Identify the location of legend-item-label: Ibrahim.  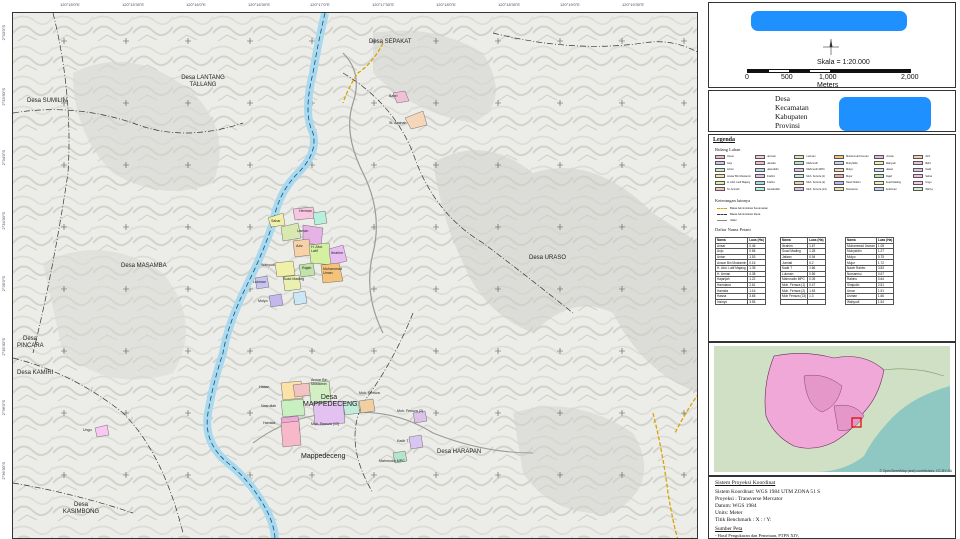
(771, 176).